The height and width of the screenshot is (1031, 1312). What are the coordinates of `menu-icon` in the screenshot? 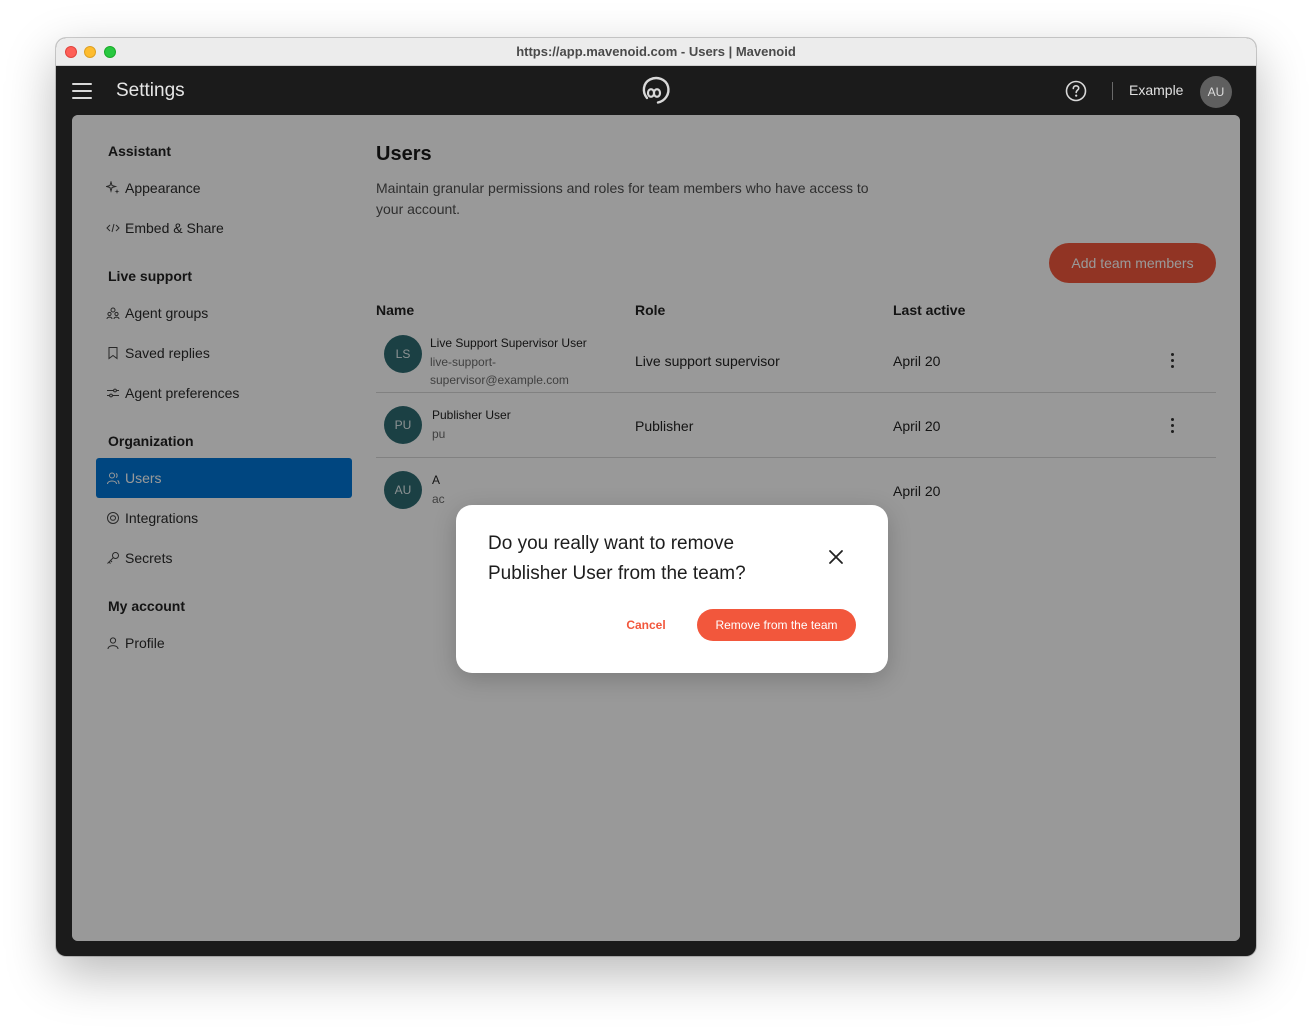 It's located at (82, 91).